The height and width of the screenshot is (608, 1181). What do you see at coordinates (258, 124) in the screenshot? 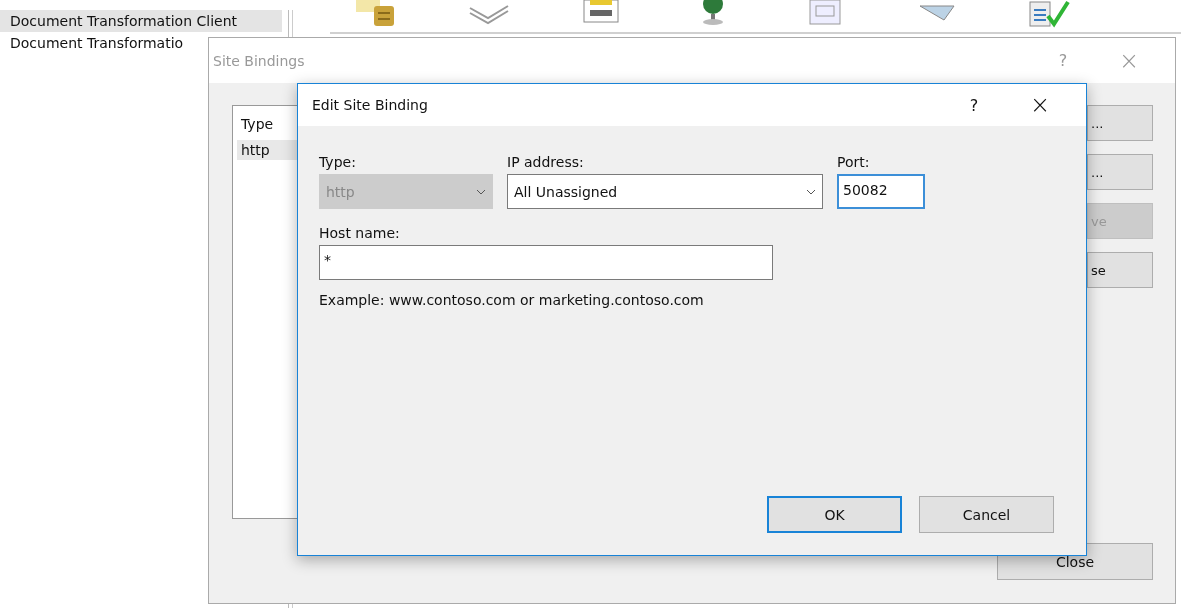
I see `column-header: Type` at bounding box center [258, 124].